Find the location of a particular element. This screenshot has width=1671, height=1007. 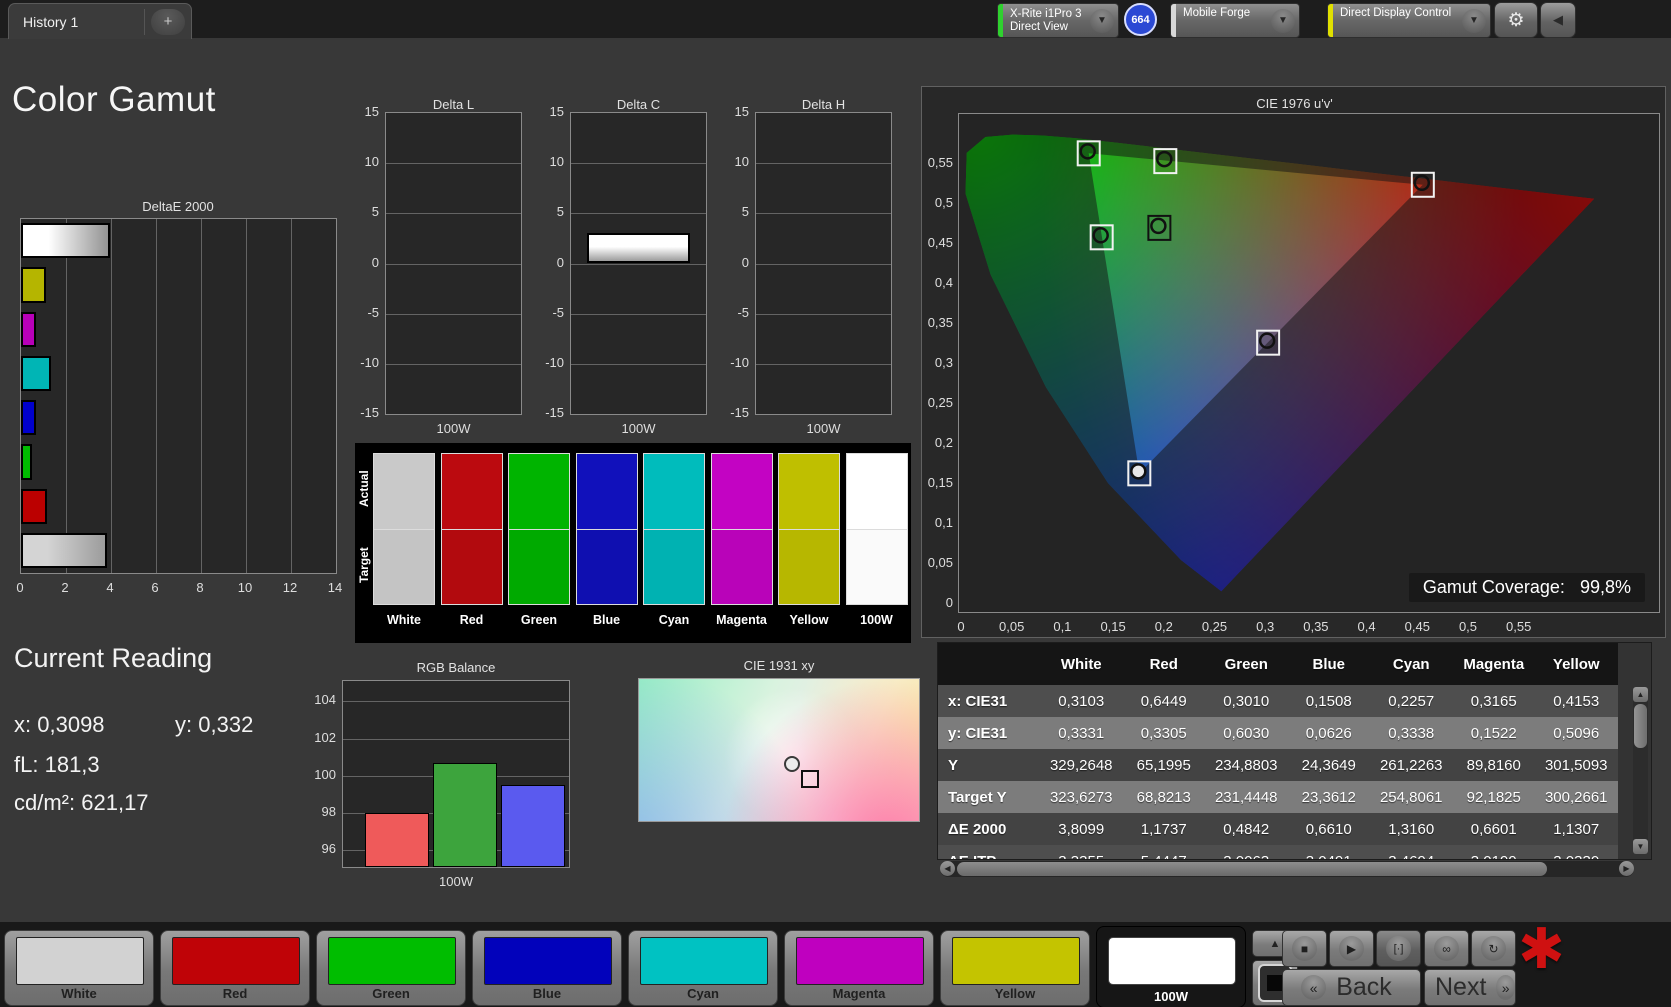

back-button: « Back is located at coordinates (1351, 987).